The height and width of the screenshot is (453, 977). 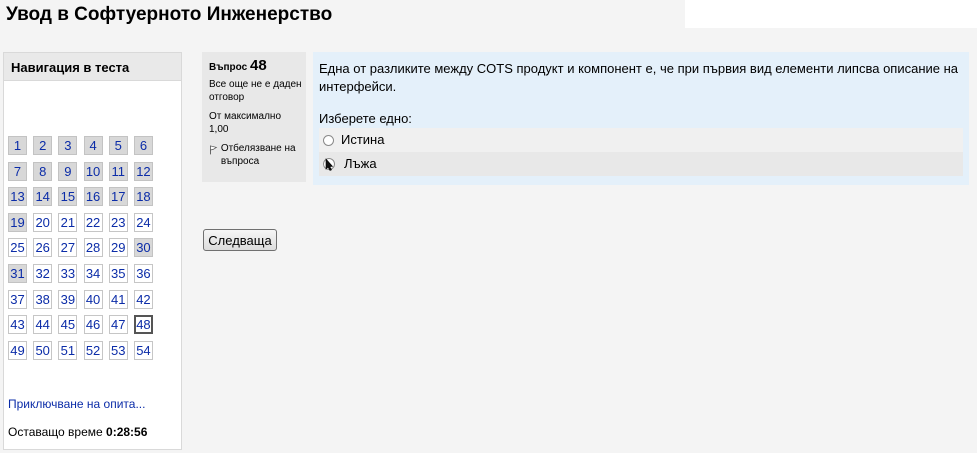 What do you see at coordinates (17, 145) in the screenshot?
I see `nav-question-1: 1` at bounding box center [17, 145].